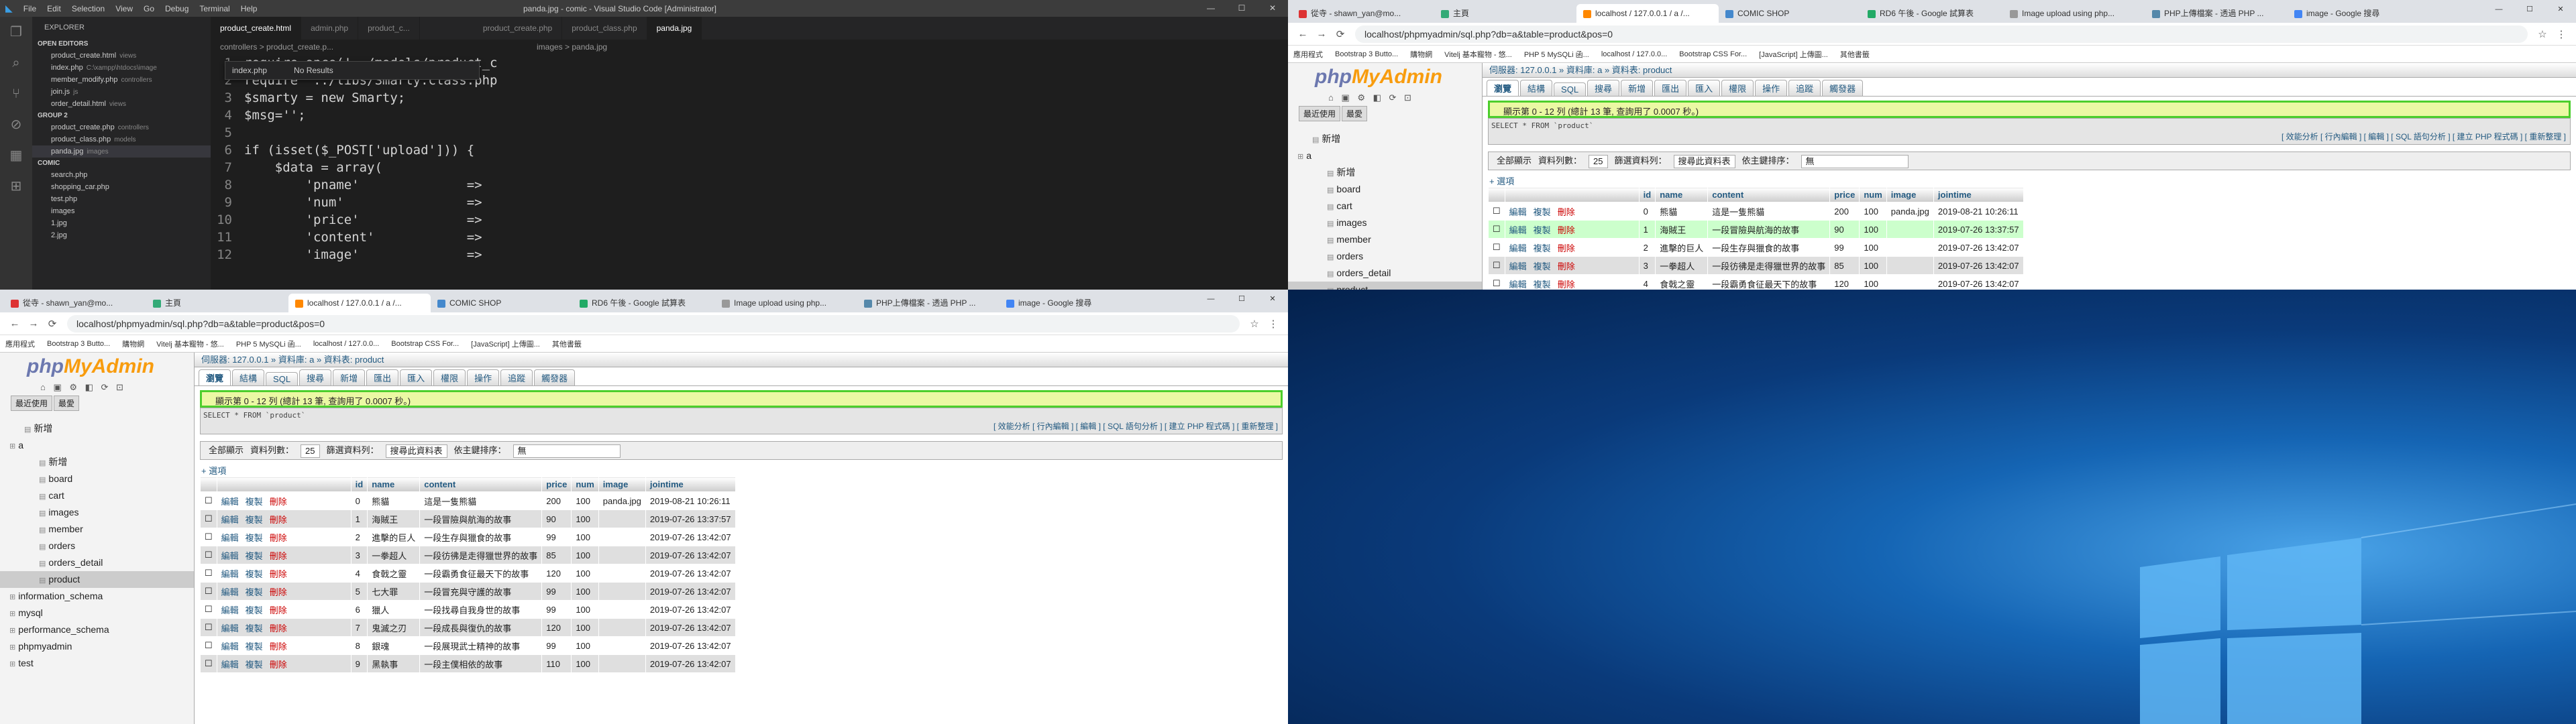 This screenshot has height=724, width=2576. I want to click on file-item: product_class.php models, so click(121, 139).